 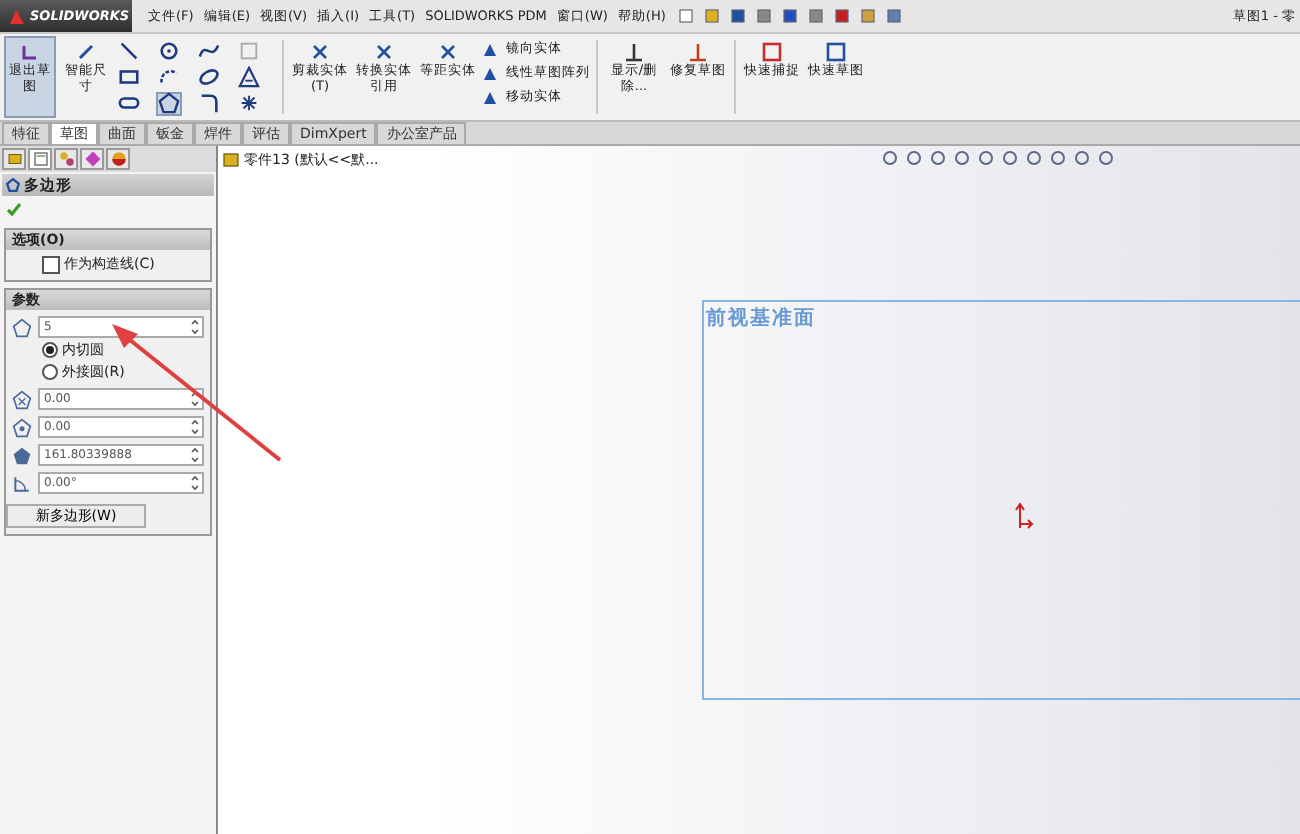 What do you see at coordinates (761, 318) in the screenshot?
I see `plane-label: 前视基准面` at bounding box center [761, 318].